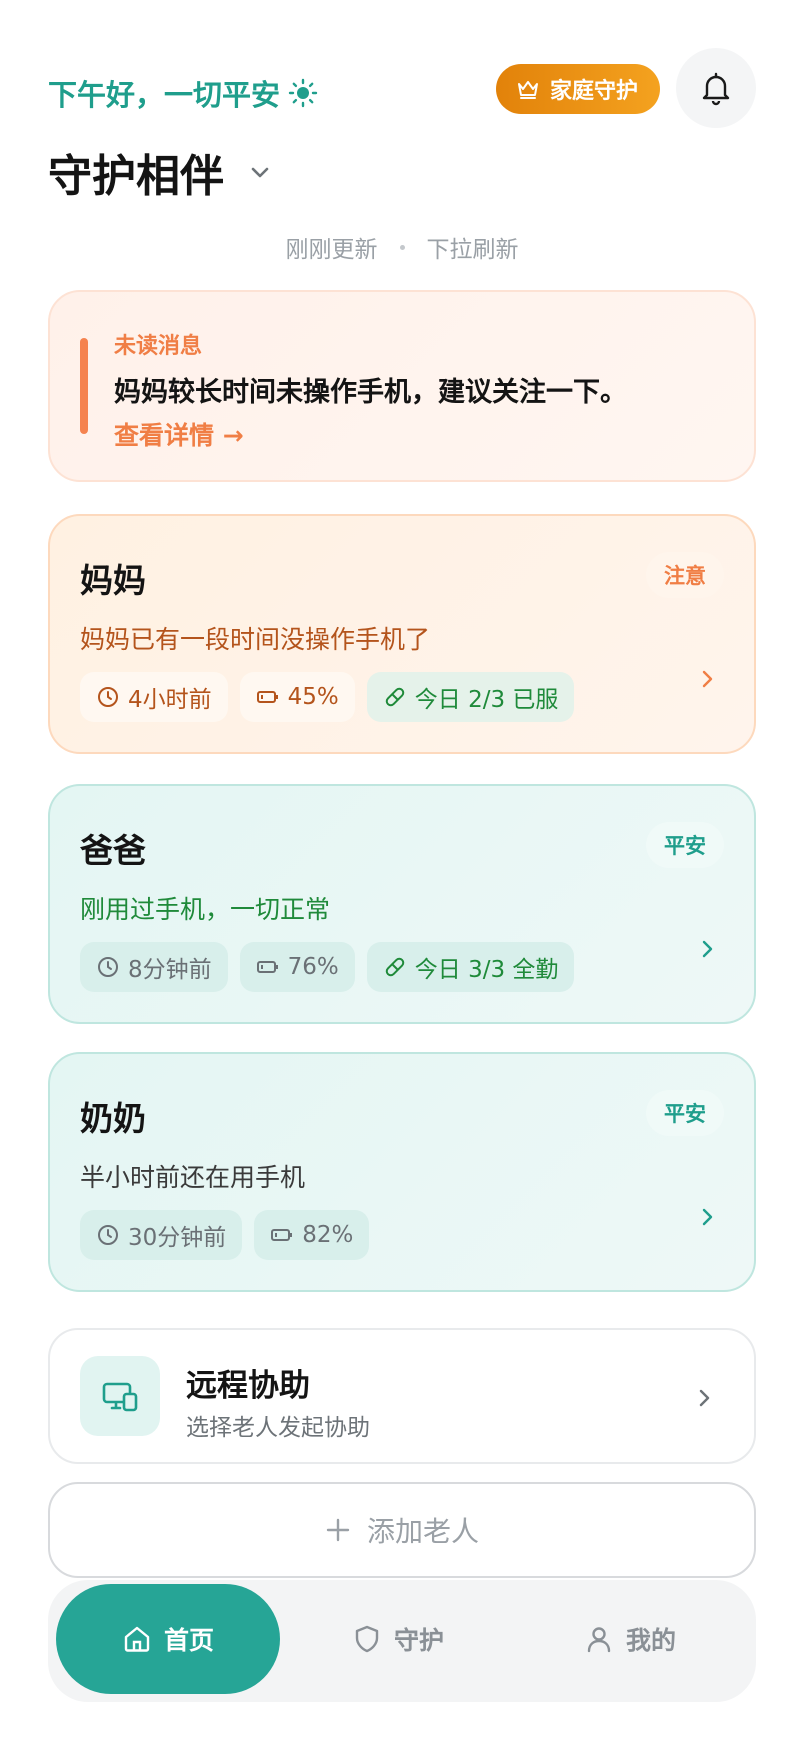 Image resolution: width=804 pixels, height=1748 pixels. I want to click on battery-value: 82%, so click(328, 1235).